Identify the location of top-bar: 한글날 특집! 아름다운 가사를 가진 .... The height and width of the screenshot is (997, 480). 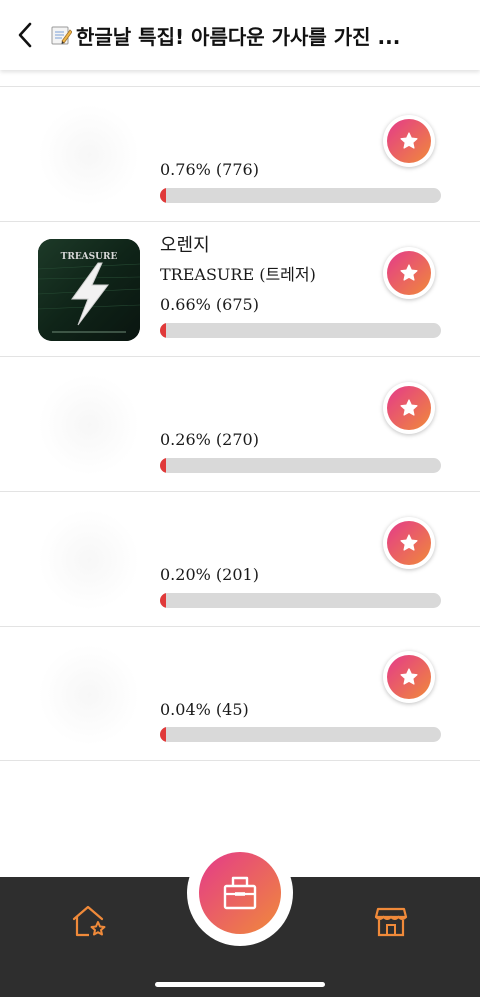
(240, 35).